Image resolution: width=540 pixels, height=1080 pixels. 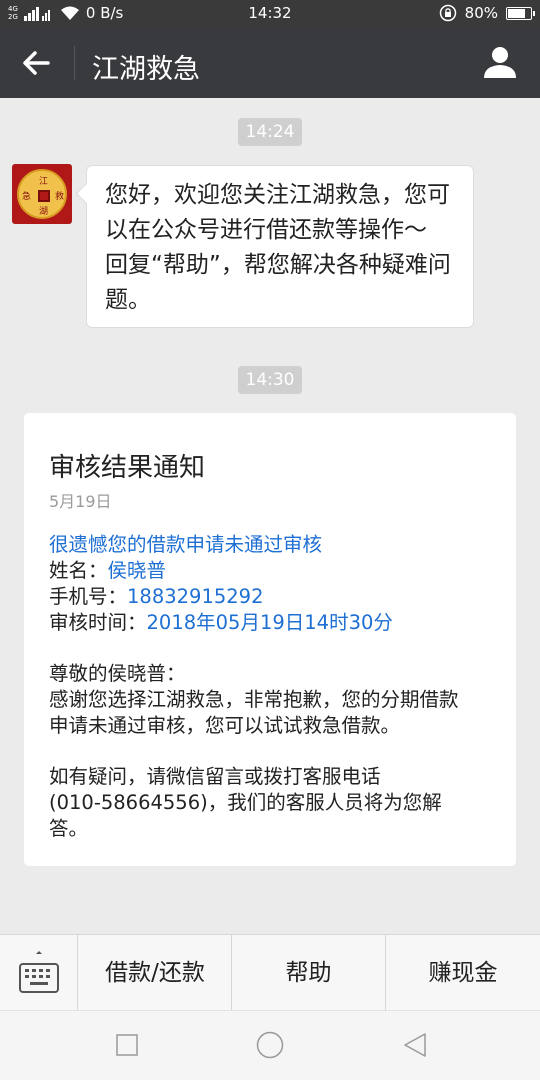 I want to click on user-icon, so click(x=500, y=62).